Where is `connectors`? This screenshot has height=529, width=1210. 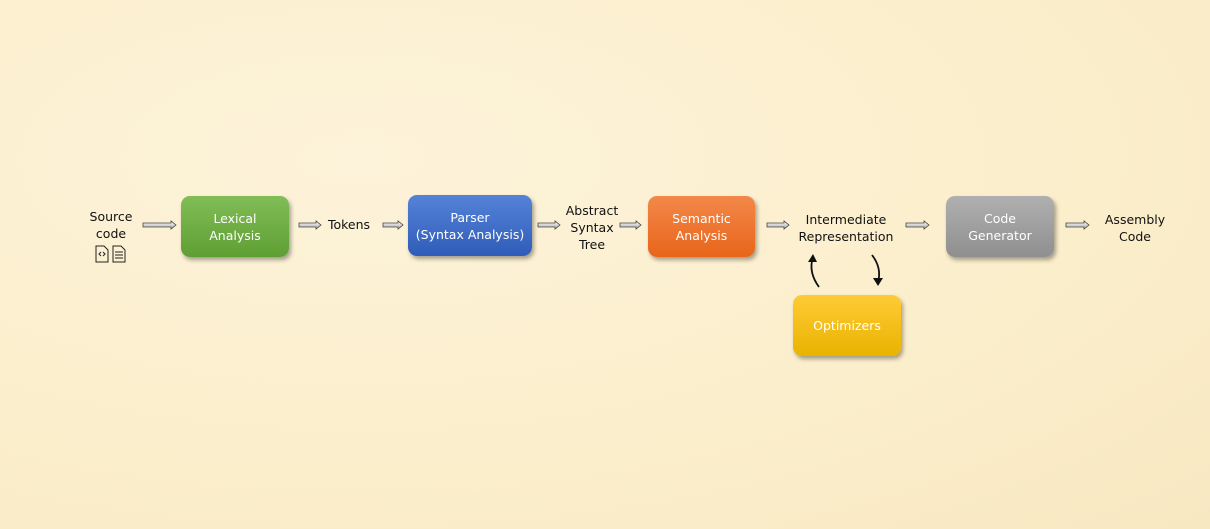
connectors is located at coordinates (592, 254).